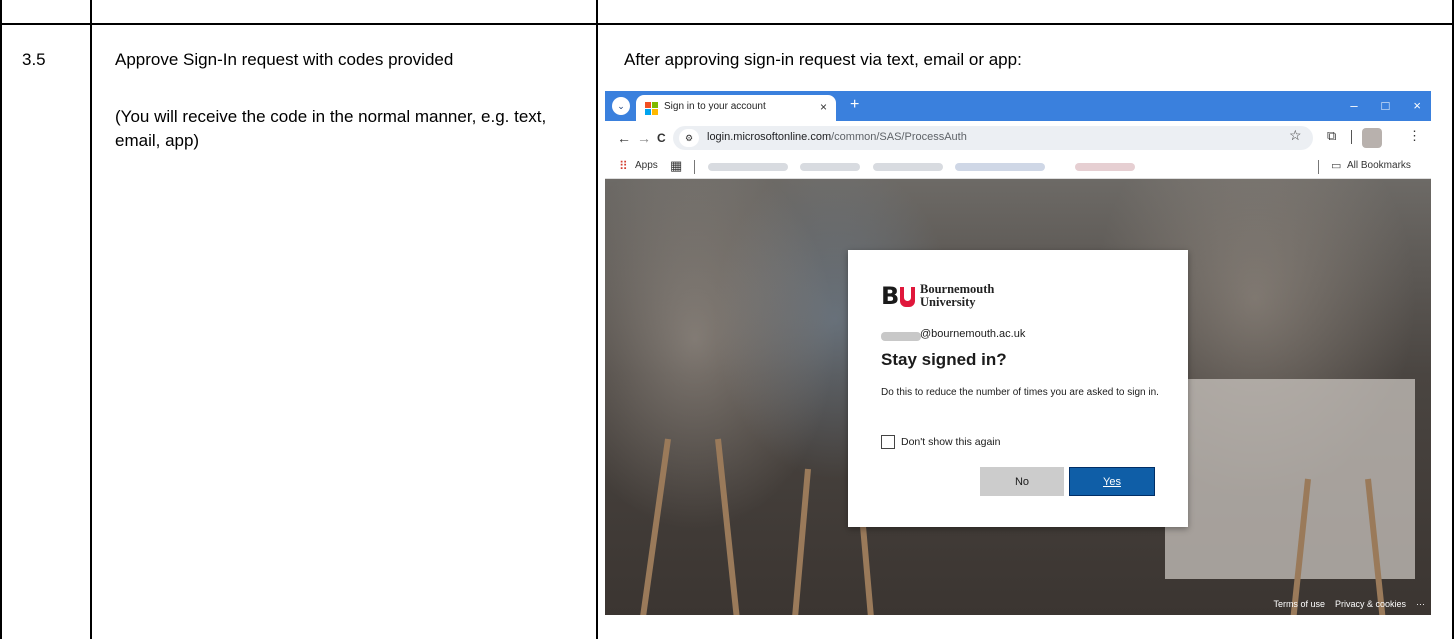  I want to click on all-bookmarks-label: All Bookmarks, so click(1379, 165).